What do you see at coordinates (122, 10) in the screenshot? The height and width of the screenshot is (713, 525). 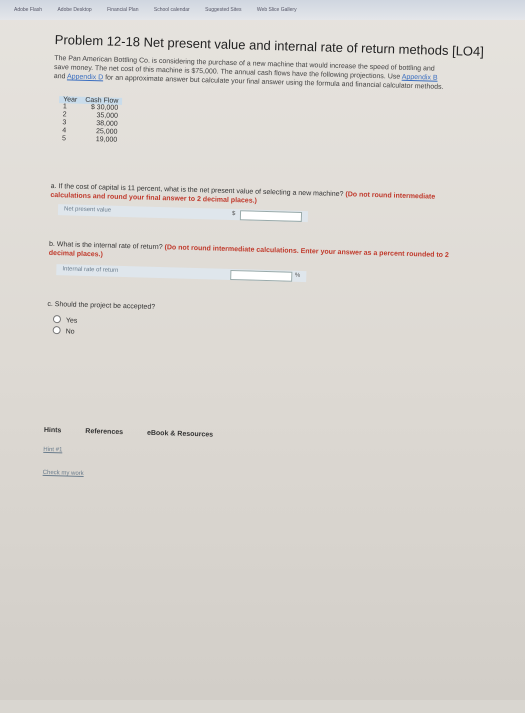 I see `bookmark-item: Financial Plan` at bounding box center [122, 10].